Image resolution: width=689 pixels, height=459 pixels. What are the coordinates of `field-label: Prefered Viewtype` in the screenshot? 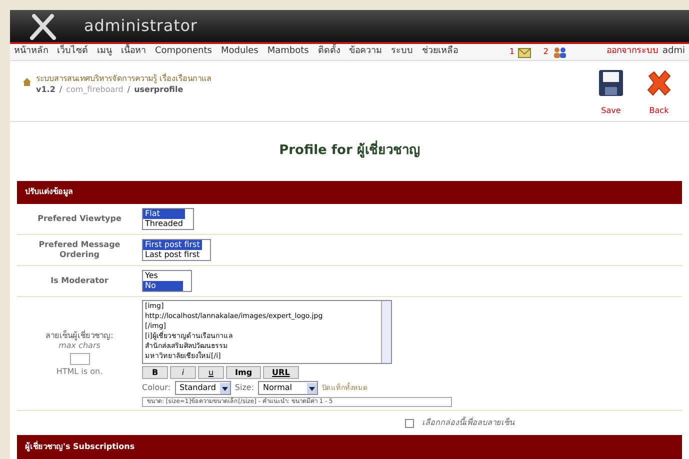 It's located at (79, 219).